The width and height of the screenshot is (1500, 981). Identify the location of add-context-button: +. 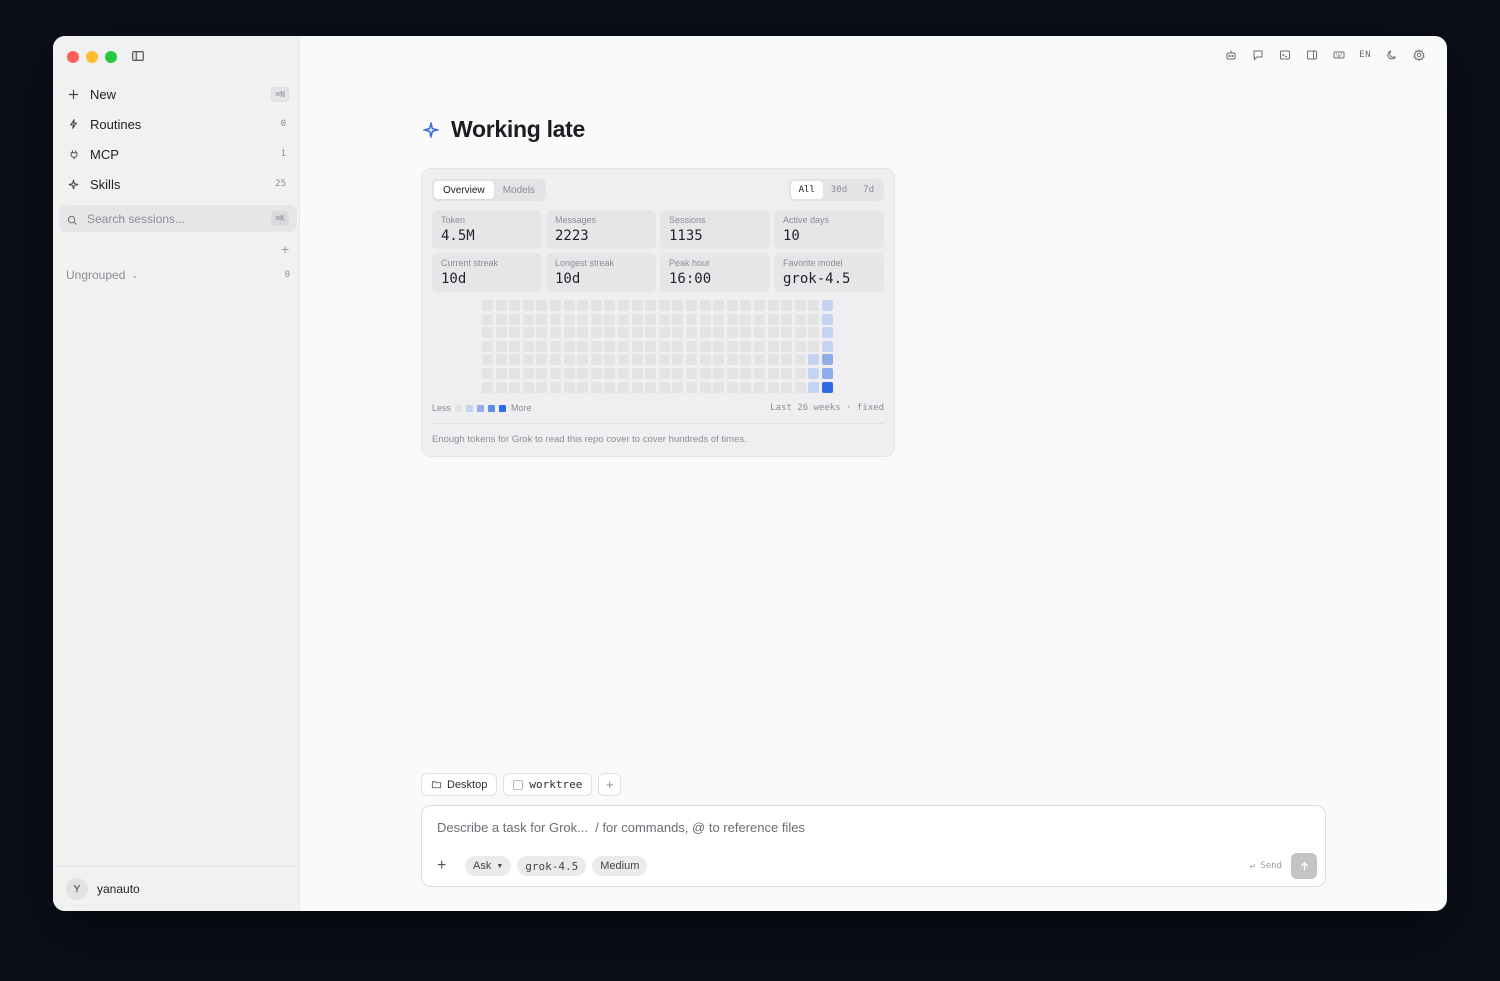
(610, 784).